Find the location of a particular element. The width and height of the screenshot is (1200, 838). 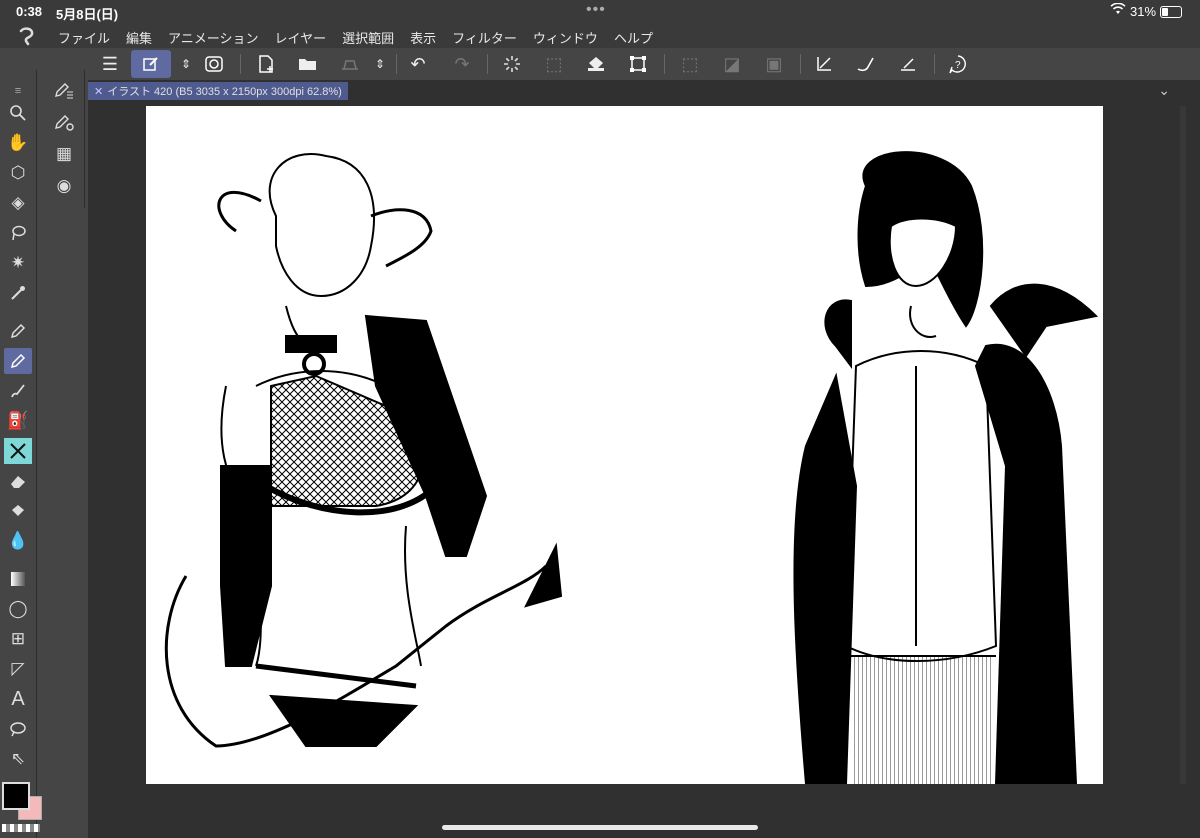

object-select-icon: ⬡ is located at coordinates (18, 173).